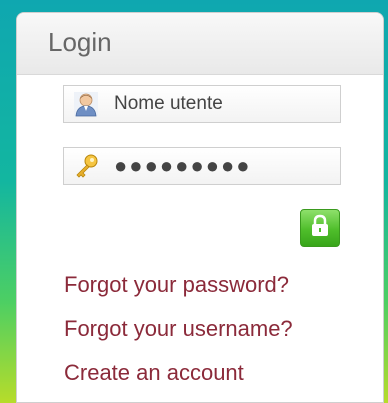  What do you see at coordinates (219, 104) in the screenshot?
I see `username-input` at bounding box center [219, 104].